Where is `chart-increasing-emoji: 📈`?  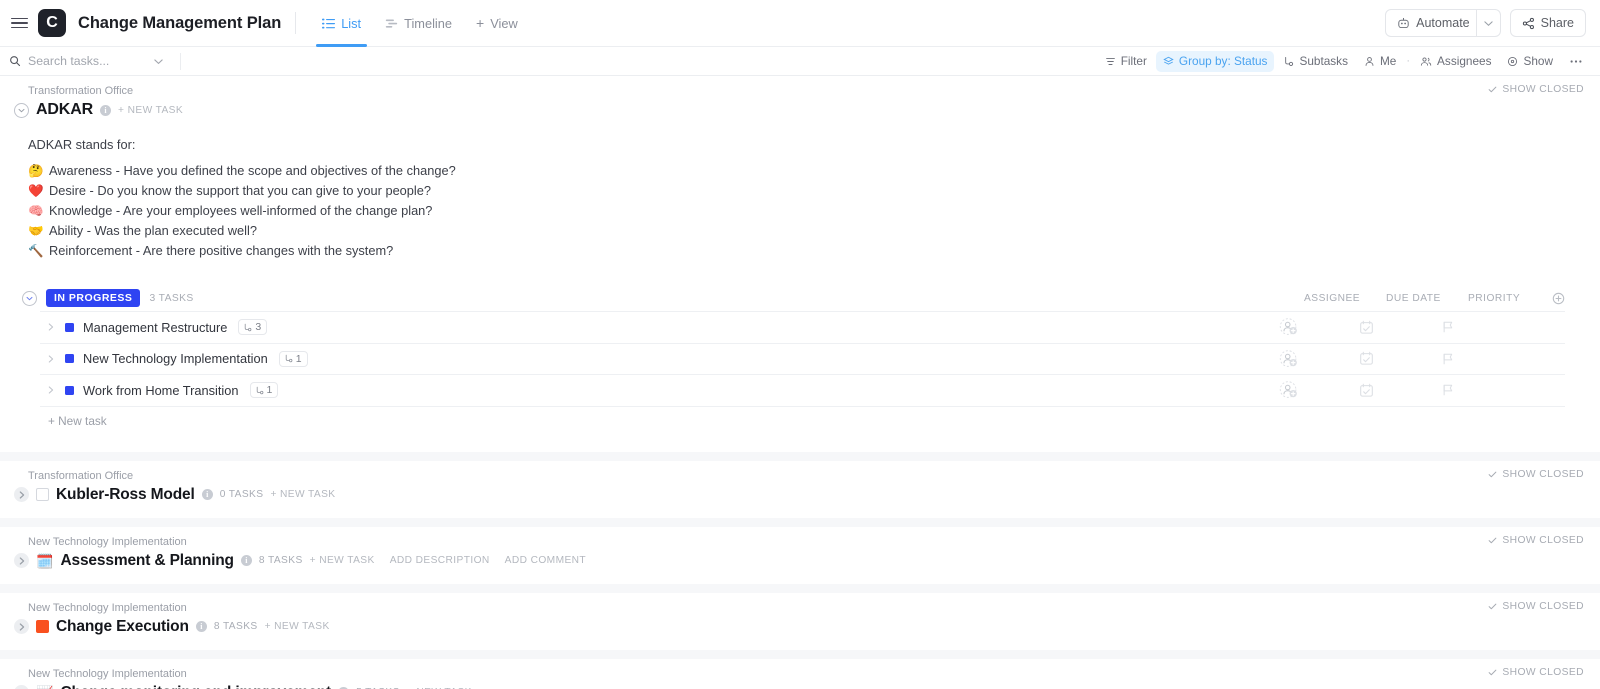 chart-increasing-emoji: 📈 is located at coordinates (44, 687).